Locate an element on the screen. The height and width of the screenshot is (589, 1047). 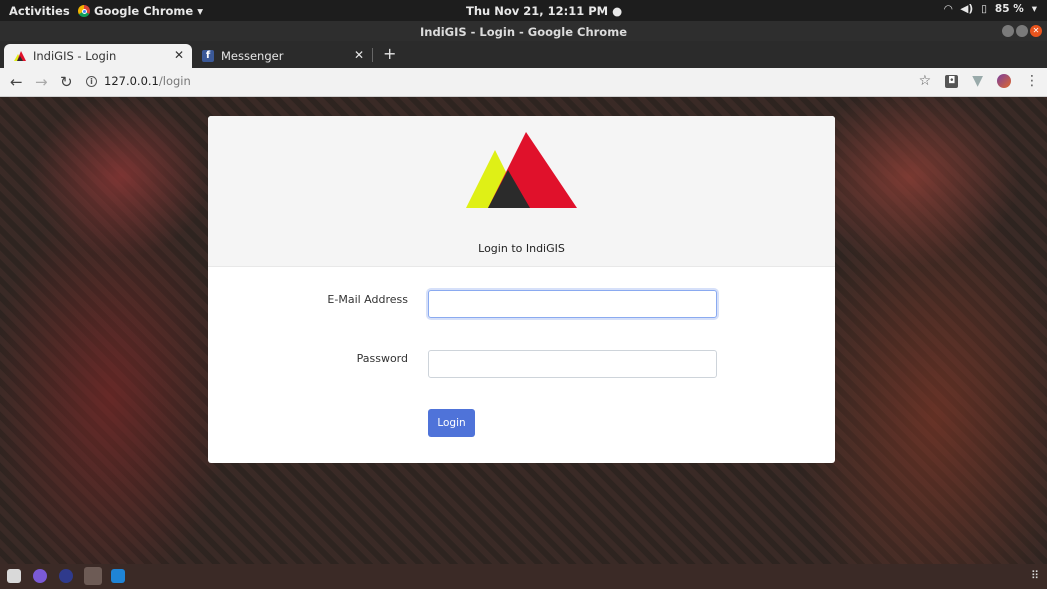
window-title-bar: IndiGIS - Login - Google Chrome ✕ is located at coordinates (523, 31).